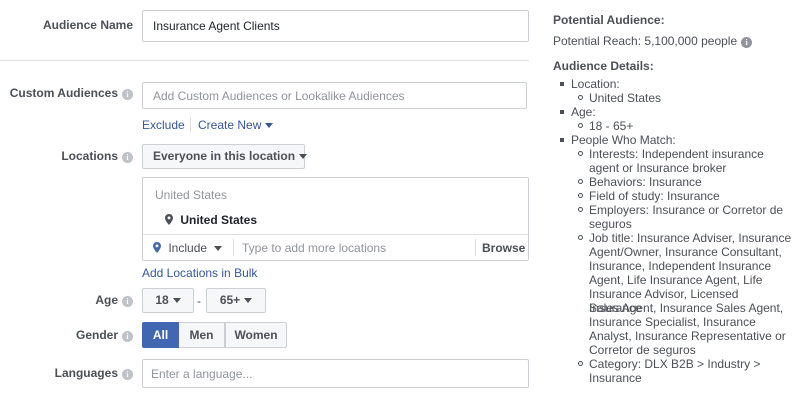  What do you see at coordinates (672, 322) in the screenshot?
I see `summary-match-line: Insurance Specialist, Insurance` at bounding box center [672, 322].